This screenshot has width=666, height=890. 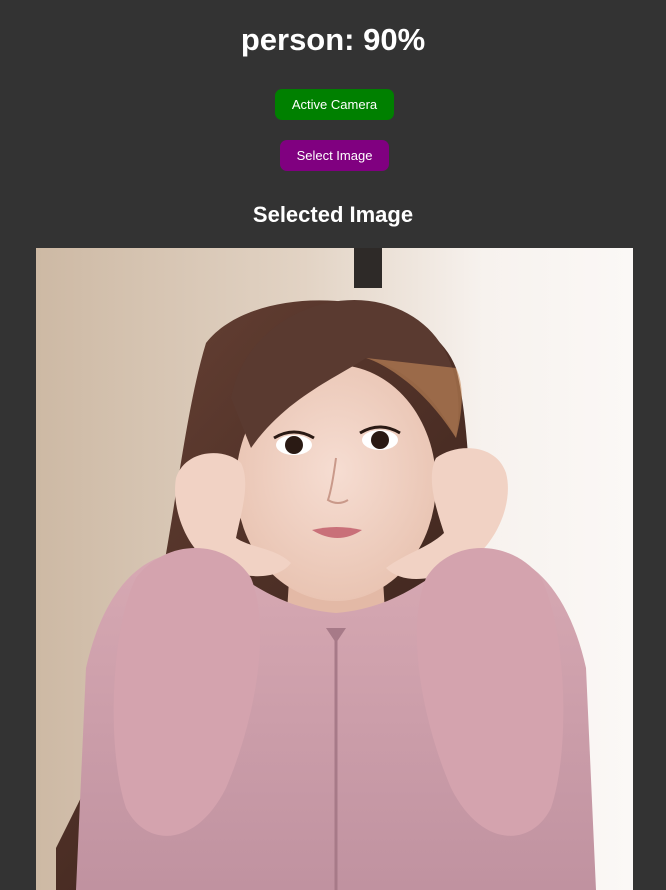 I want to click on prediction-label: person: 90%, so click(x=333, y=39).